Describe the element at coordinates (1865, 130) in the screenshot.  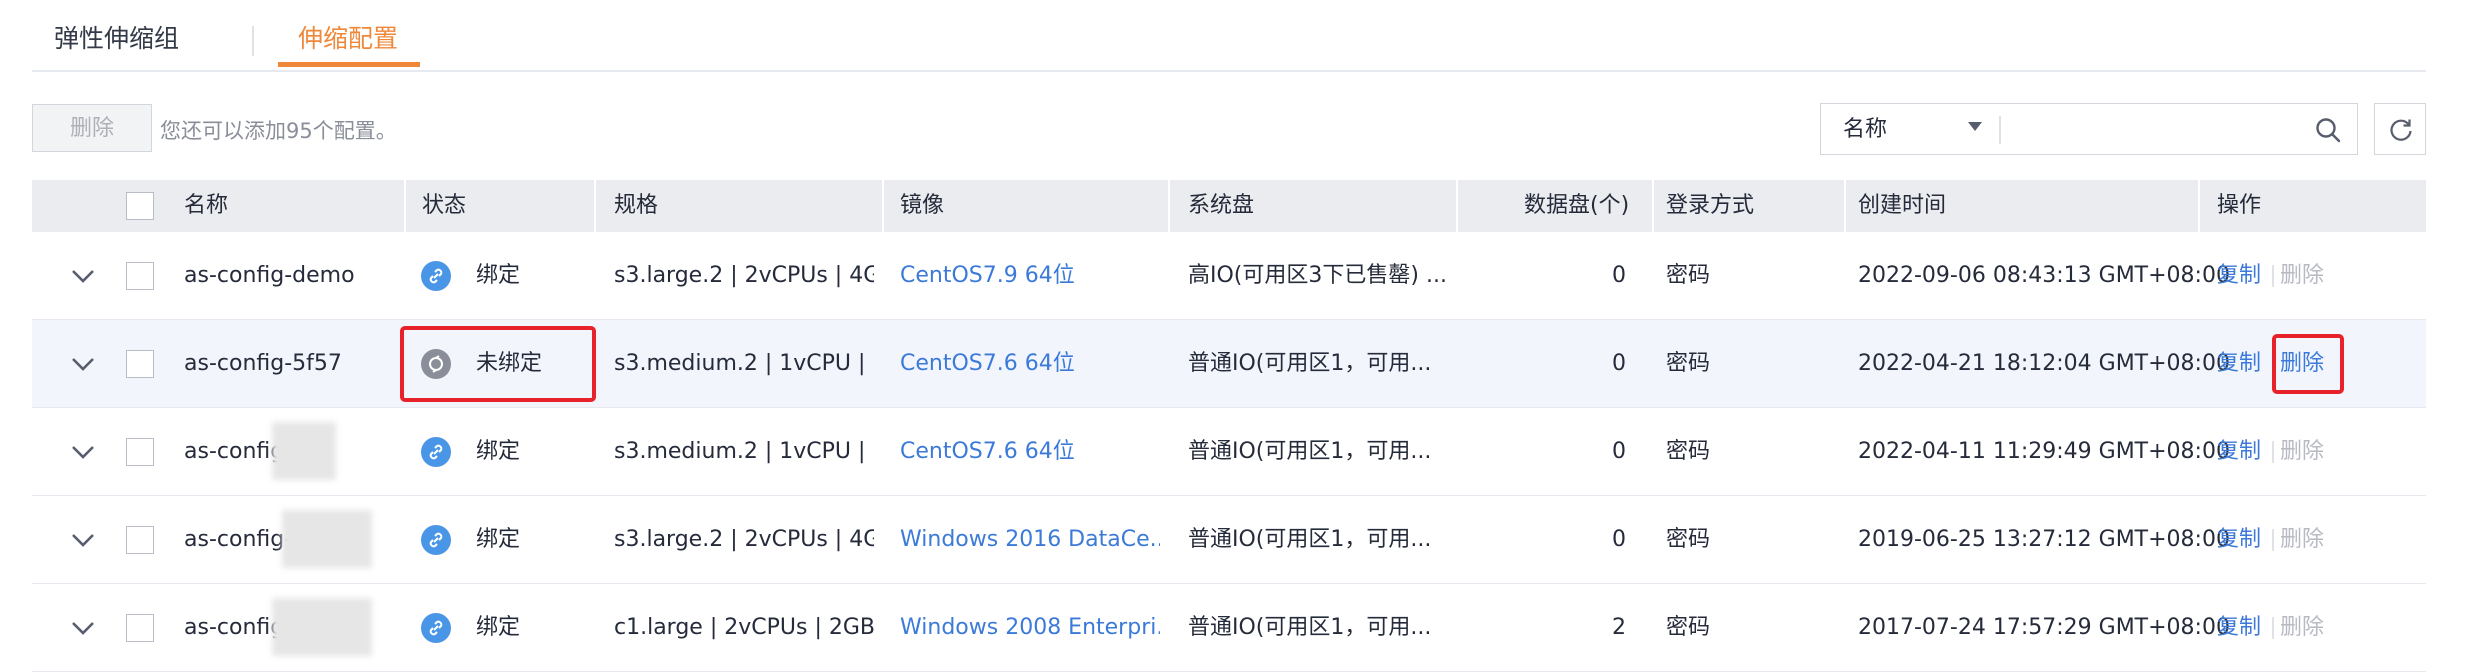
I see `search-field-select: 名称` at that location.